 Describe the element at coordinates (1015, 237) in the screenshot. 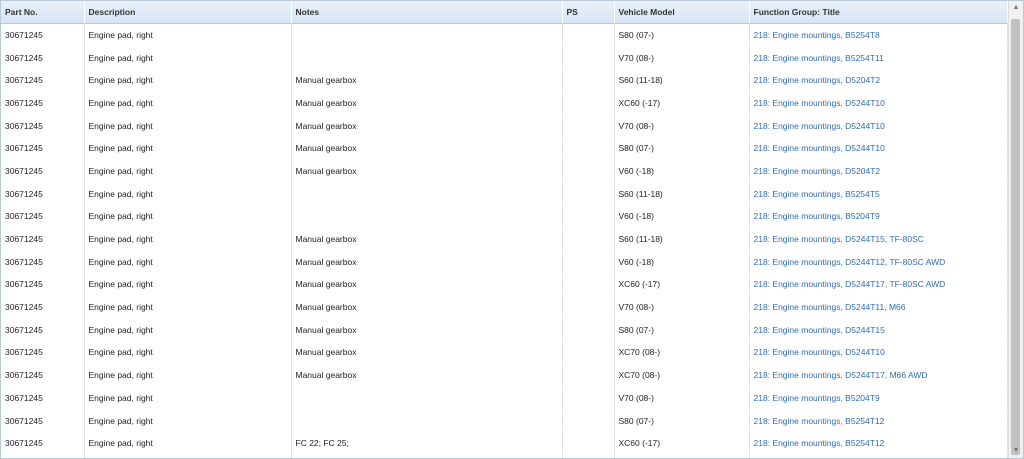

I see `scrollbar-thumb` at that location.